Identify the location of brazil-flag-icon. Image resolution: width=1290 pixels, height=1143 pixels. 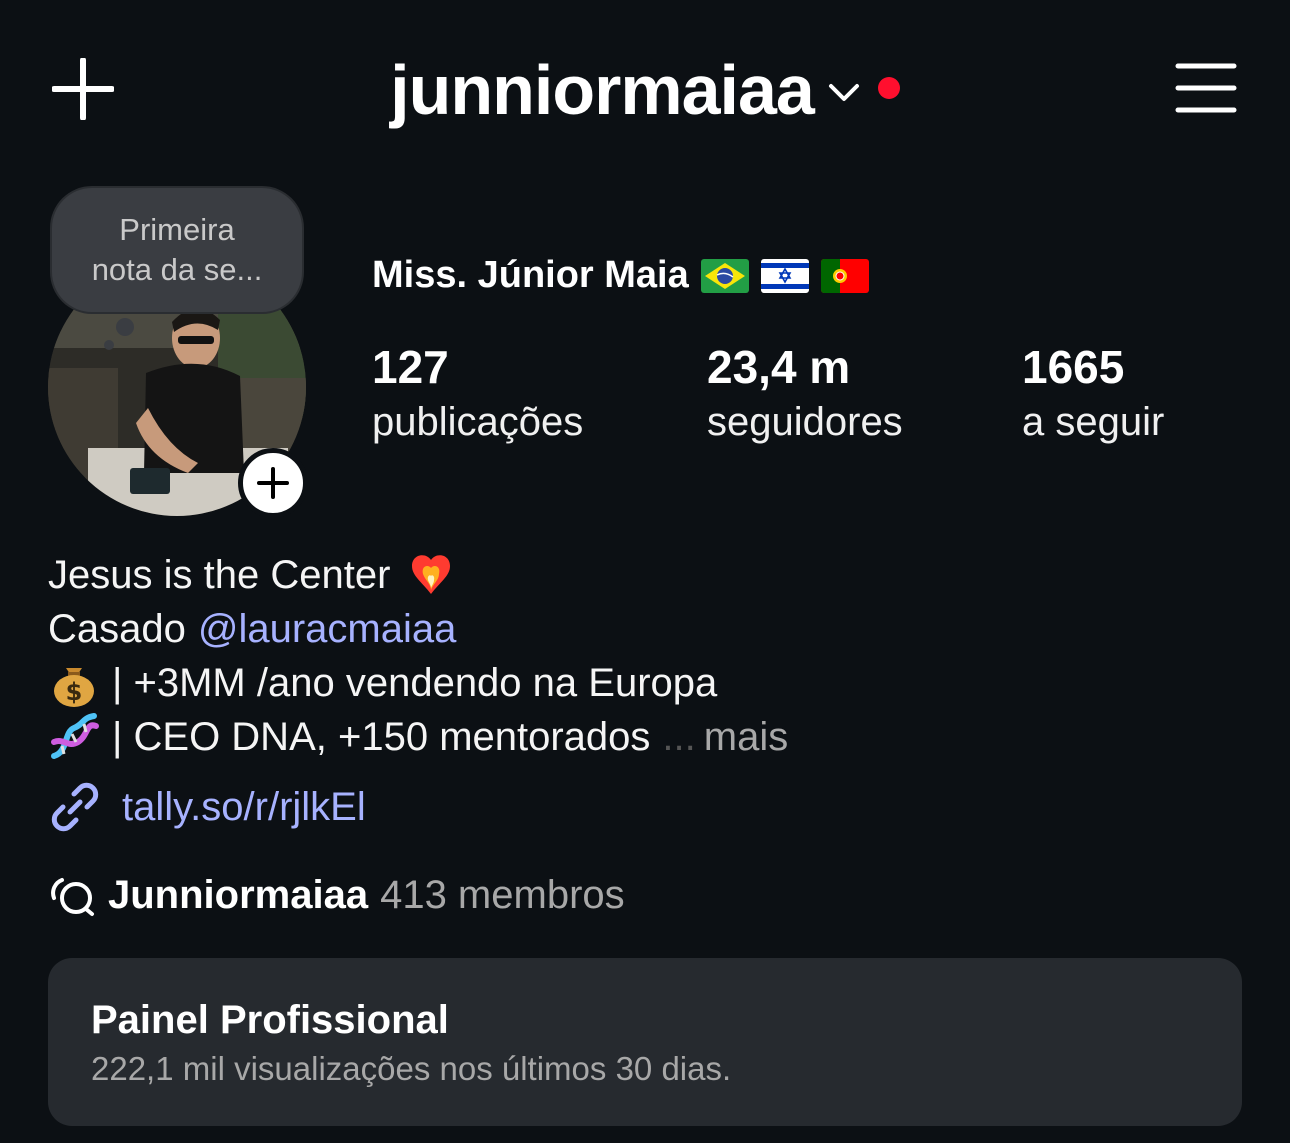
(724, 275).